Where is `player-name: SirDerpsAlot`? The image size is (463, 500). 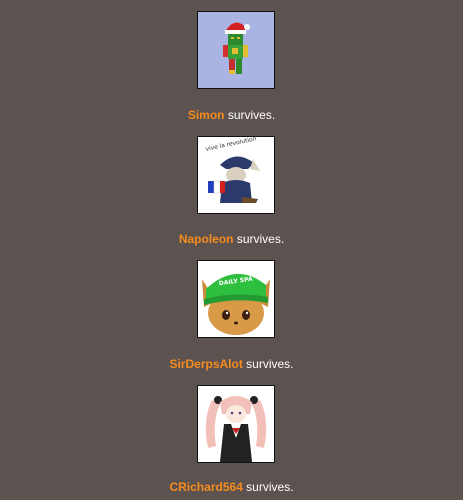
player-name: SirDerpsAlot is located at coordinates (205, 364).